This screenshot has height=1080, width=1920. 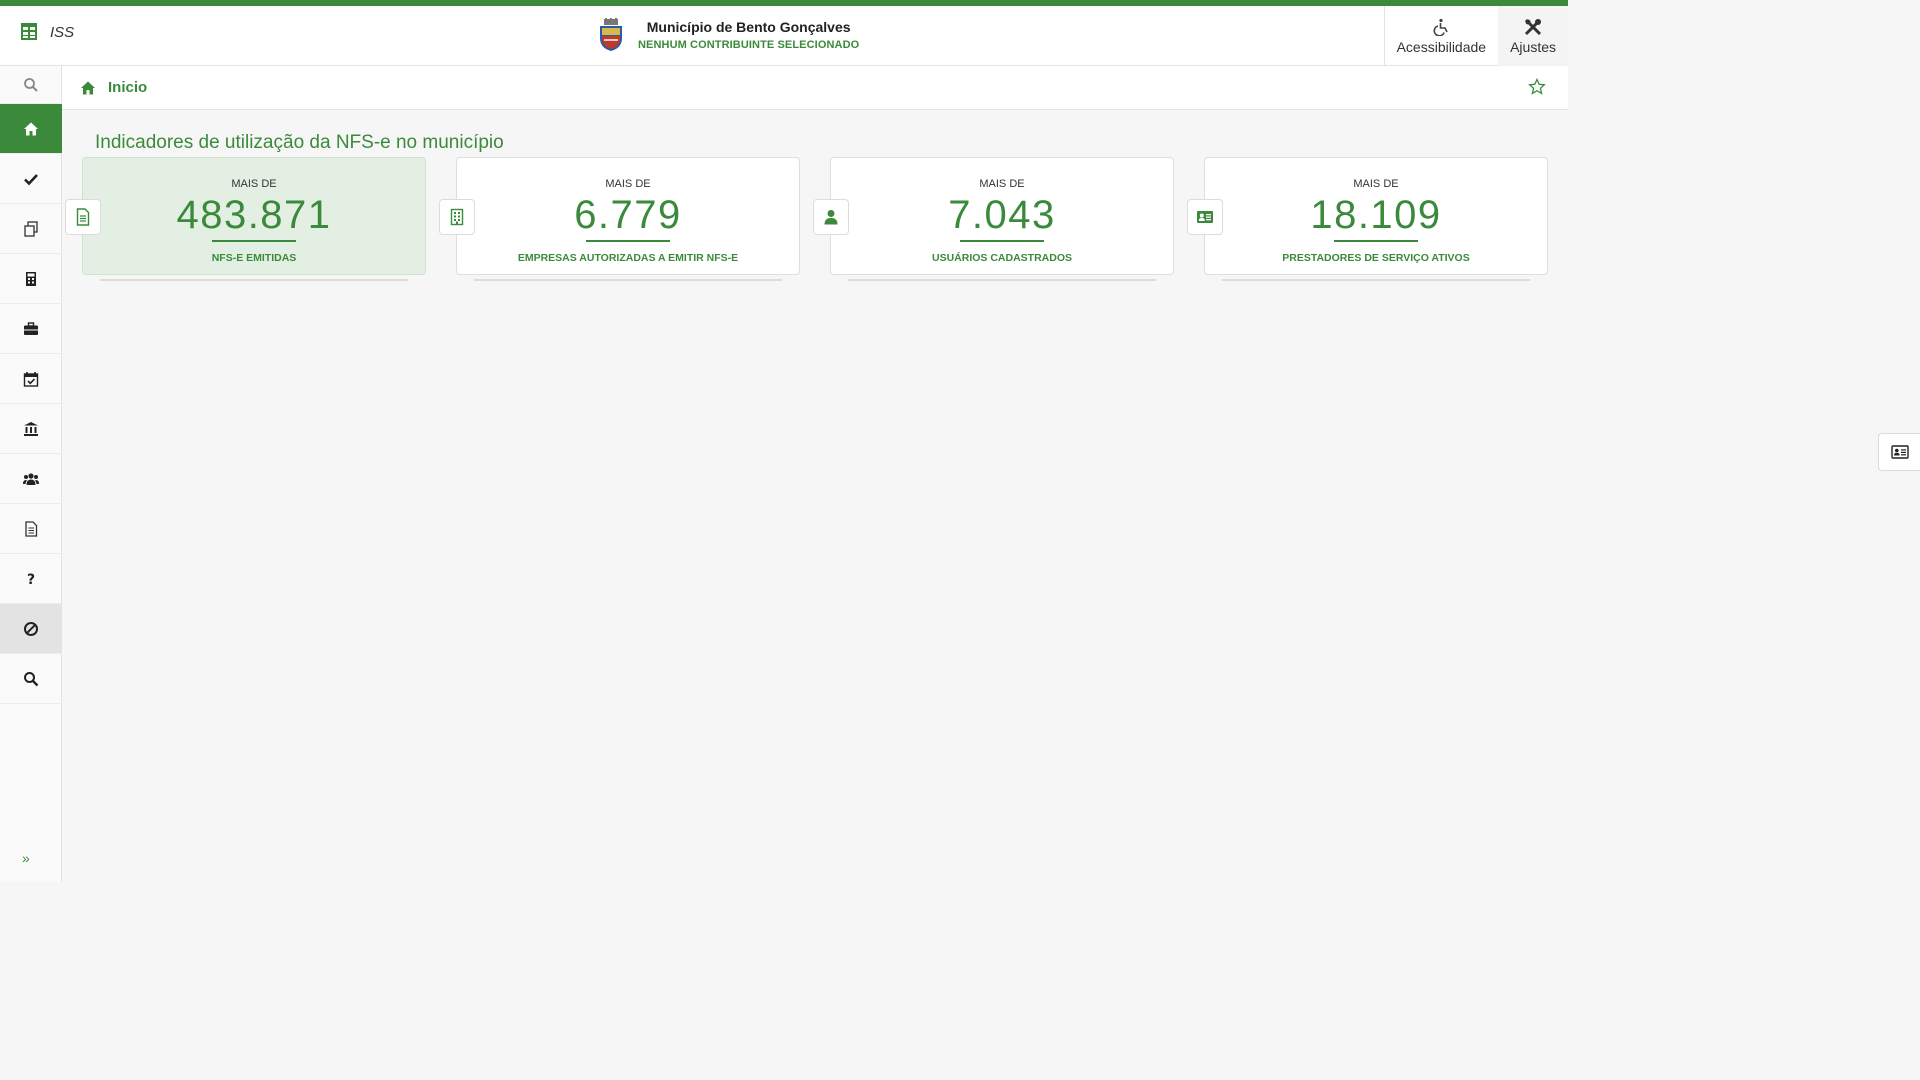 I want to click on user-icon, so click(x=831, y=217).